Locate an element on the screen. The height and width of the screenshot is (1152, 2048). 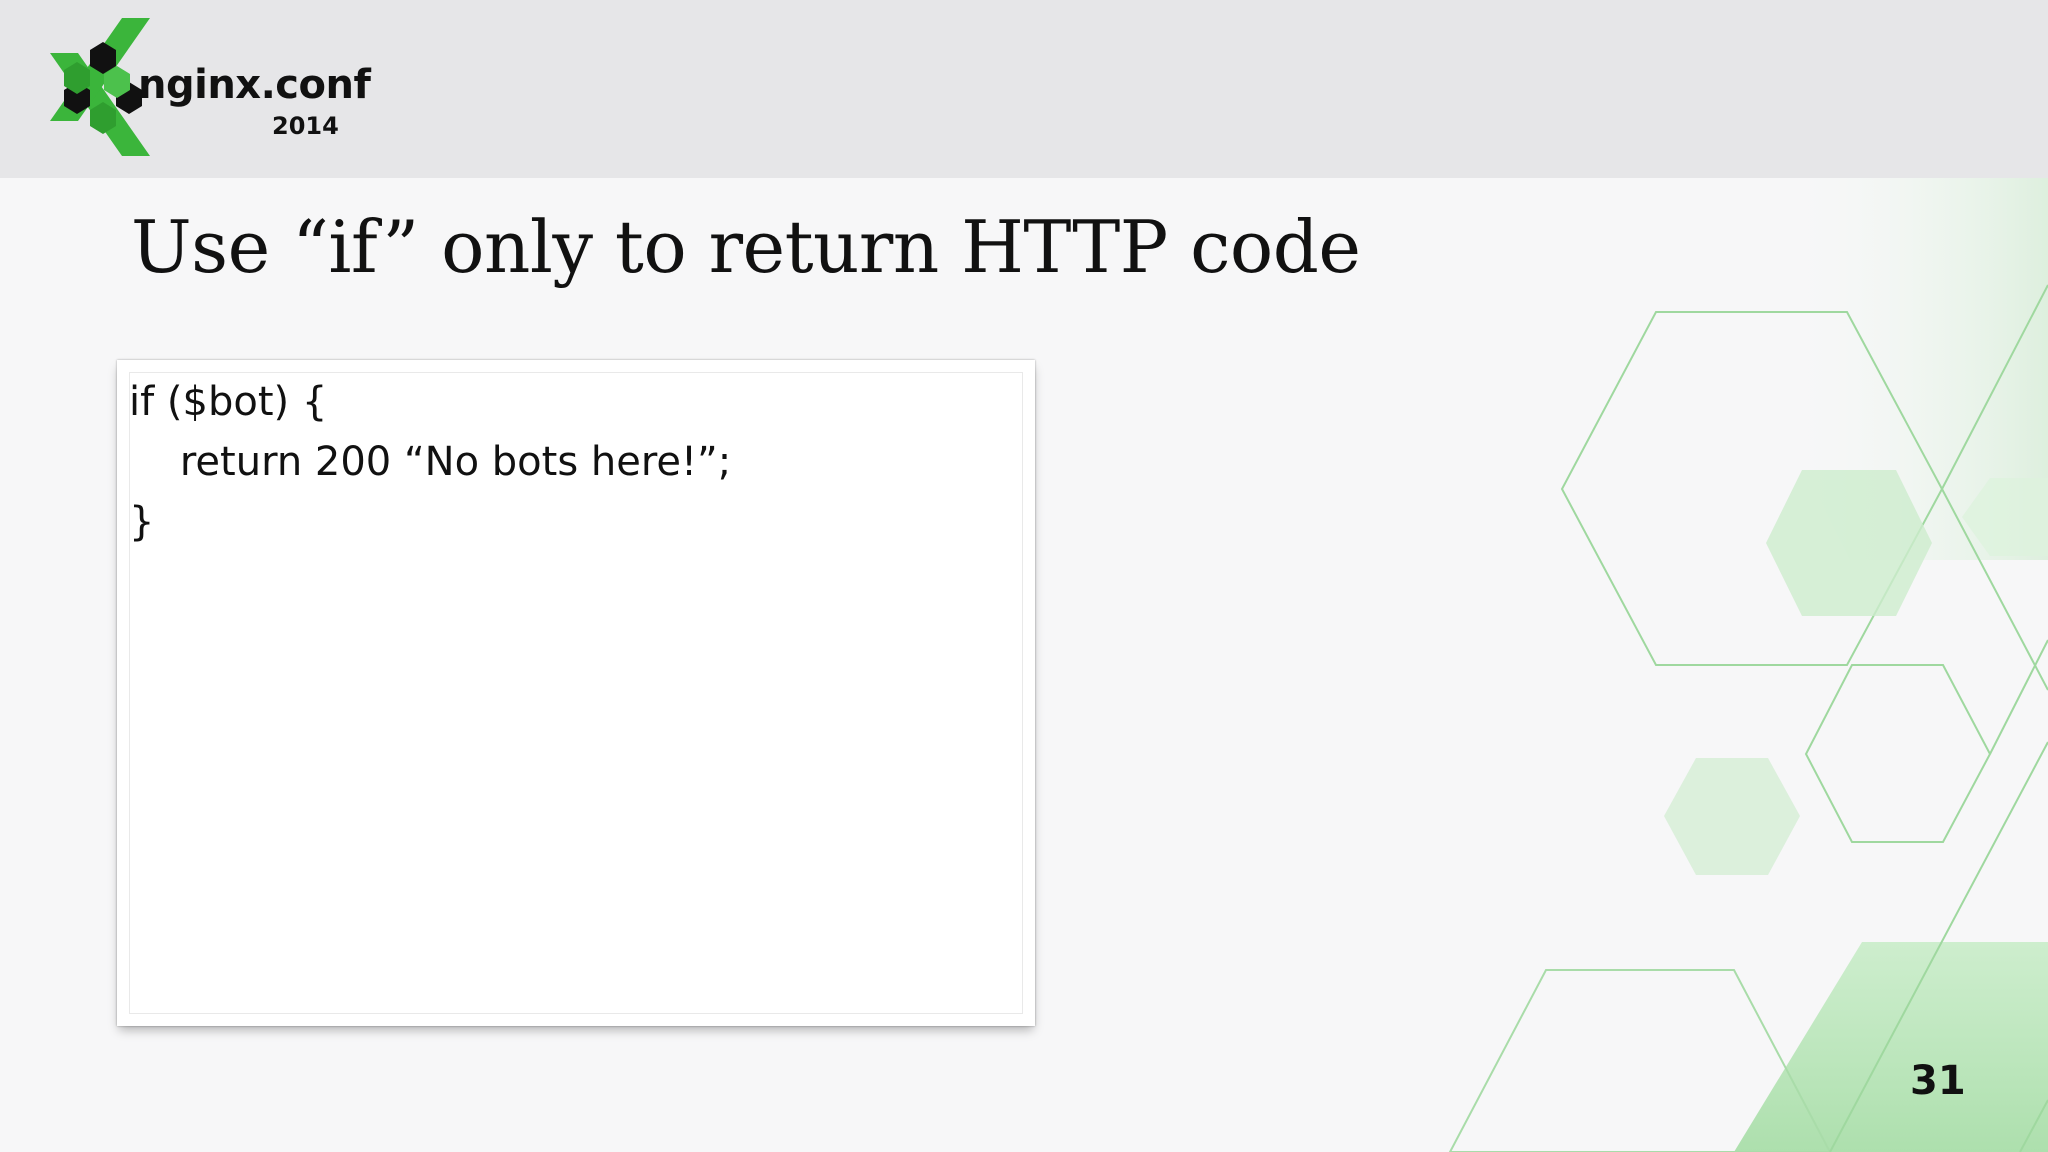
code-line: } is located at coordinates (142, 522).